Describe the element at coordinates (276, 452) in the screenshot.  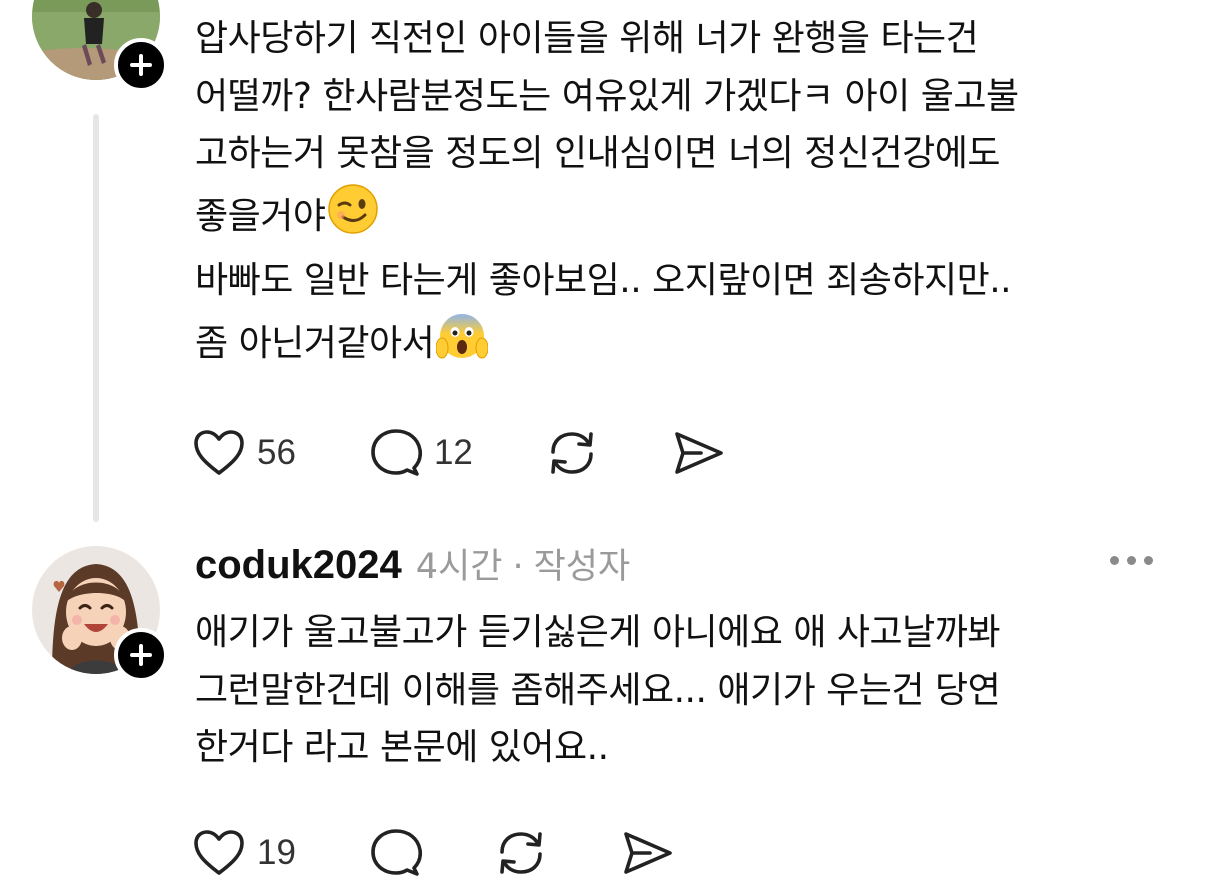
I see `like-count: 56` at that location.